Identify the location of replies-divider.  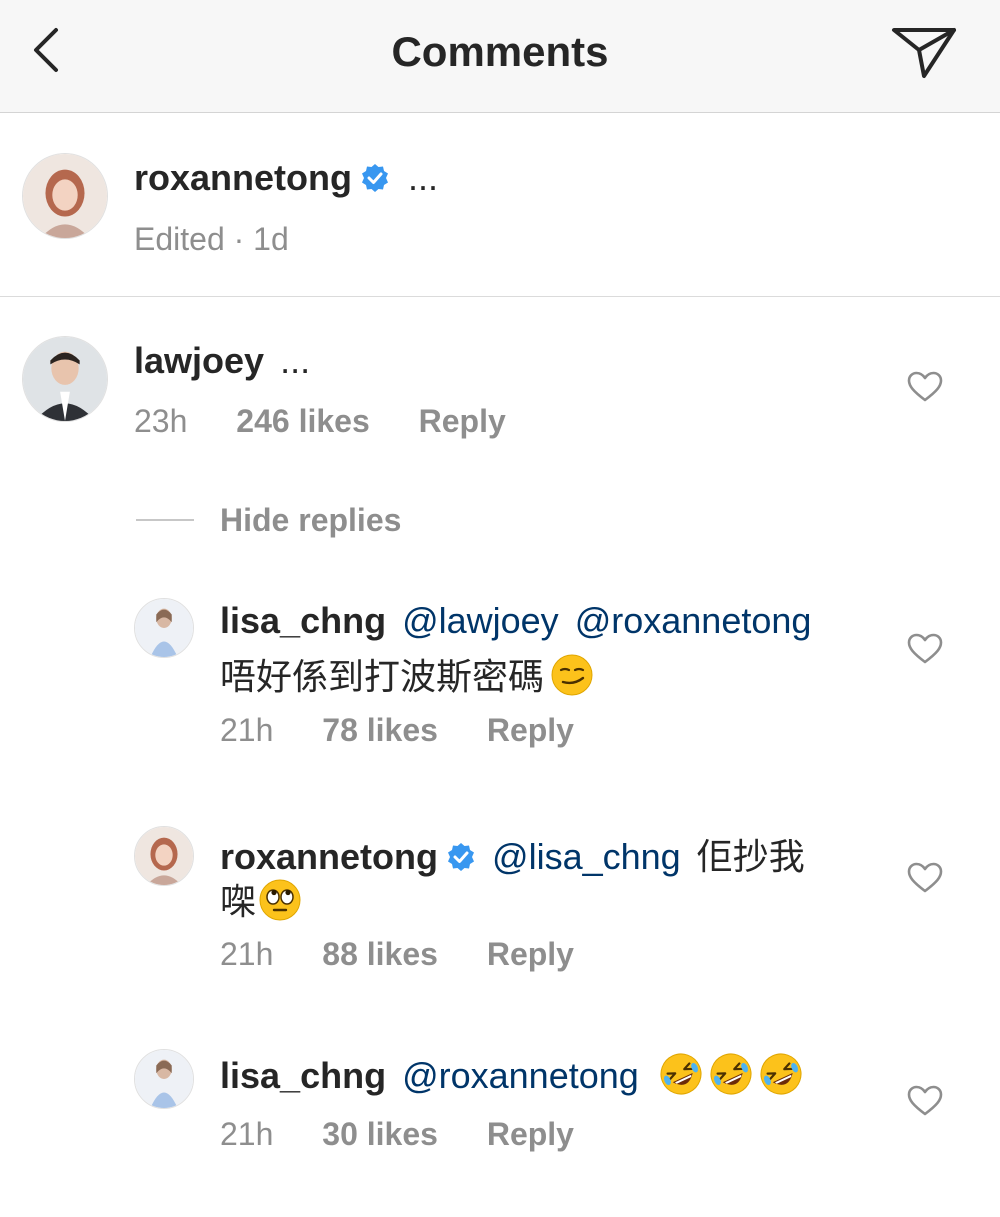
(165, 520).